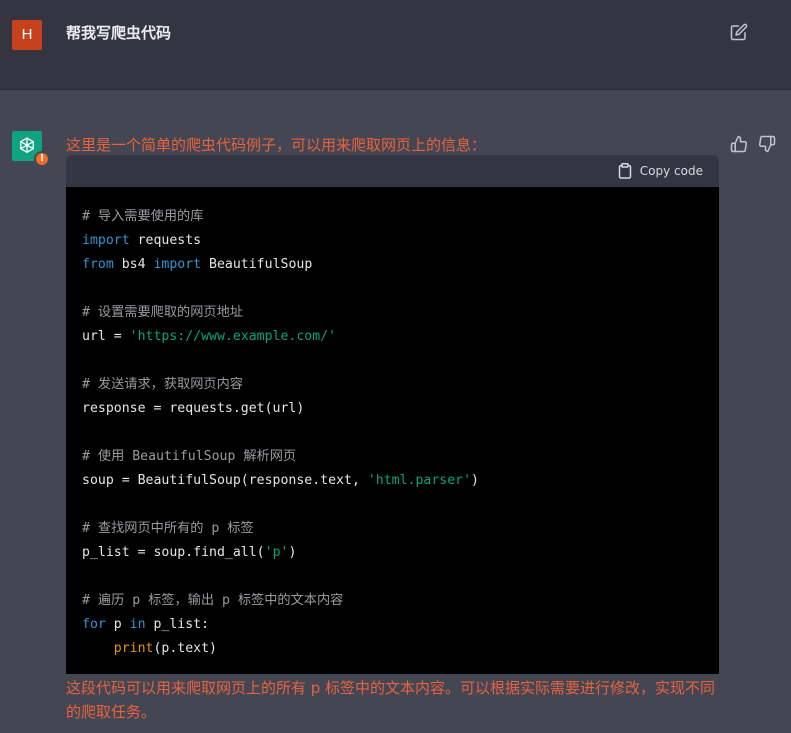 This screenshot has height=733, width=791. What do you see at coordinates (27, 145) in the screenshot?
I see `openai-logo-icon` at bounding box center [27, 145].